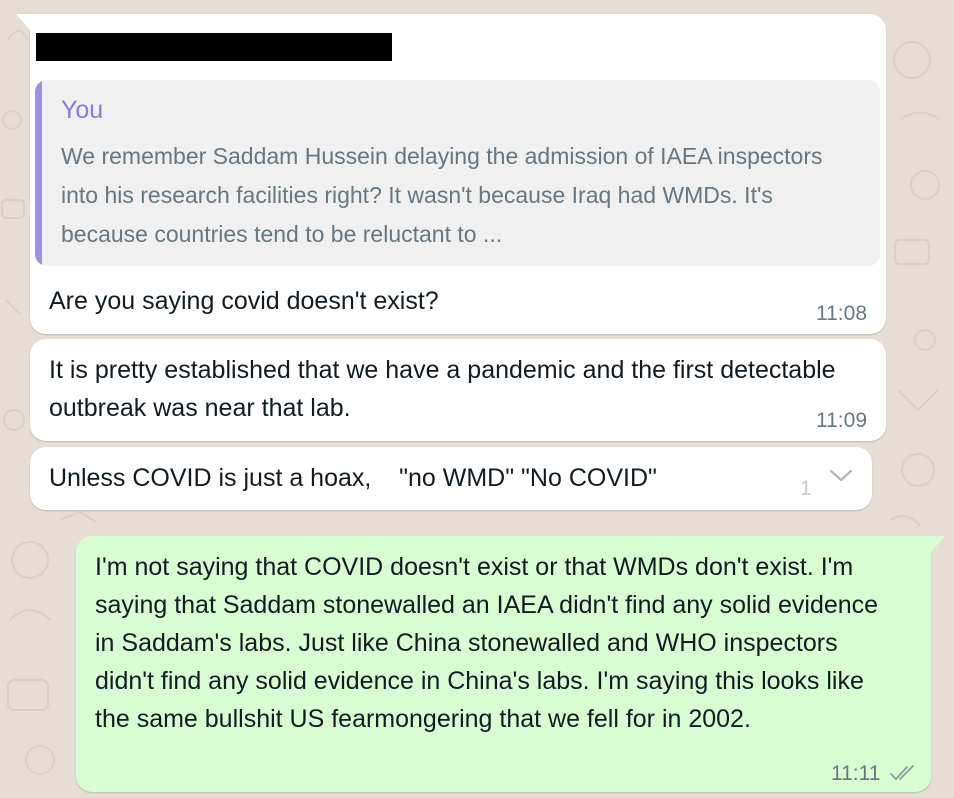  Describe the element at coordinates (806, 488) in the screenshot. I see `faint-count: 1` at that location.